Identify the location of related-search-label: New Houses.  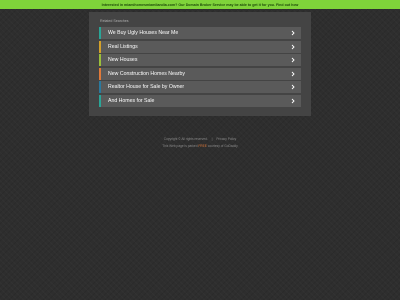
(123, 60).